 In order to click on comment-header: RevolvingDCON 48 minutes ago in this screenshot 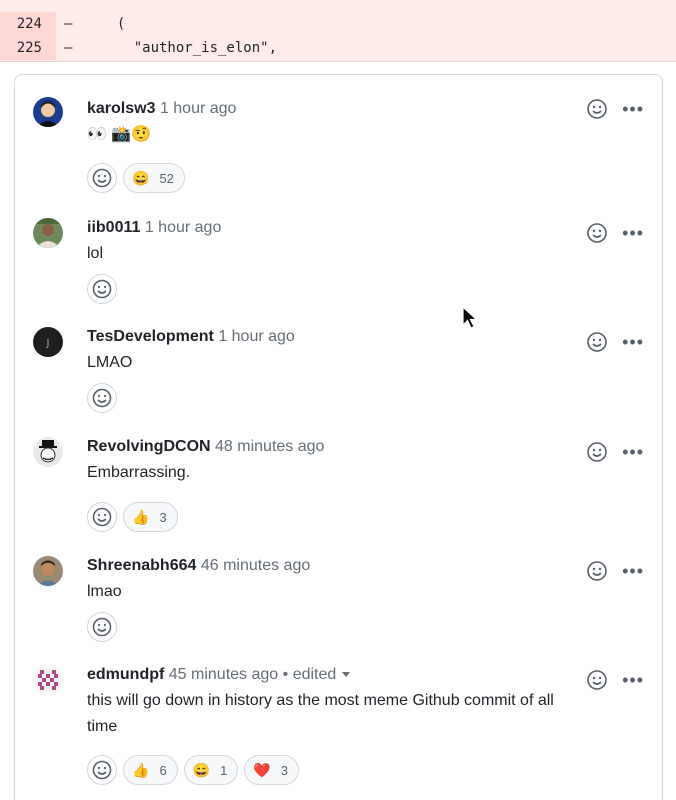, I will do `click(205, 447)`.